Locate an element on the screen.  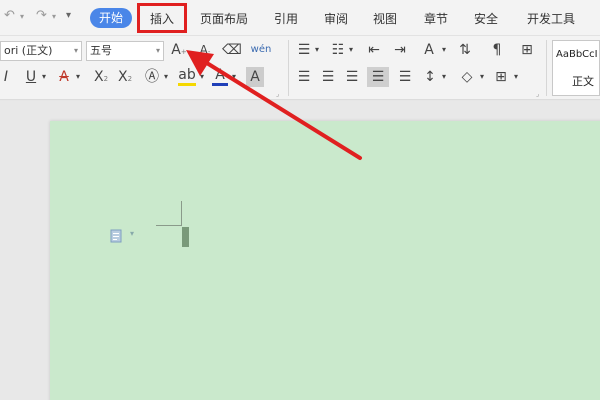
sort-icon: ⇅ is located at coordinates (465, 50).